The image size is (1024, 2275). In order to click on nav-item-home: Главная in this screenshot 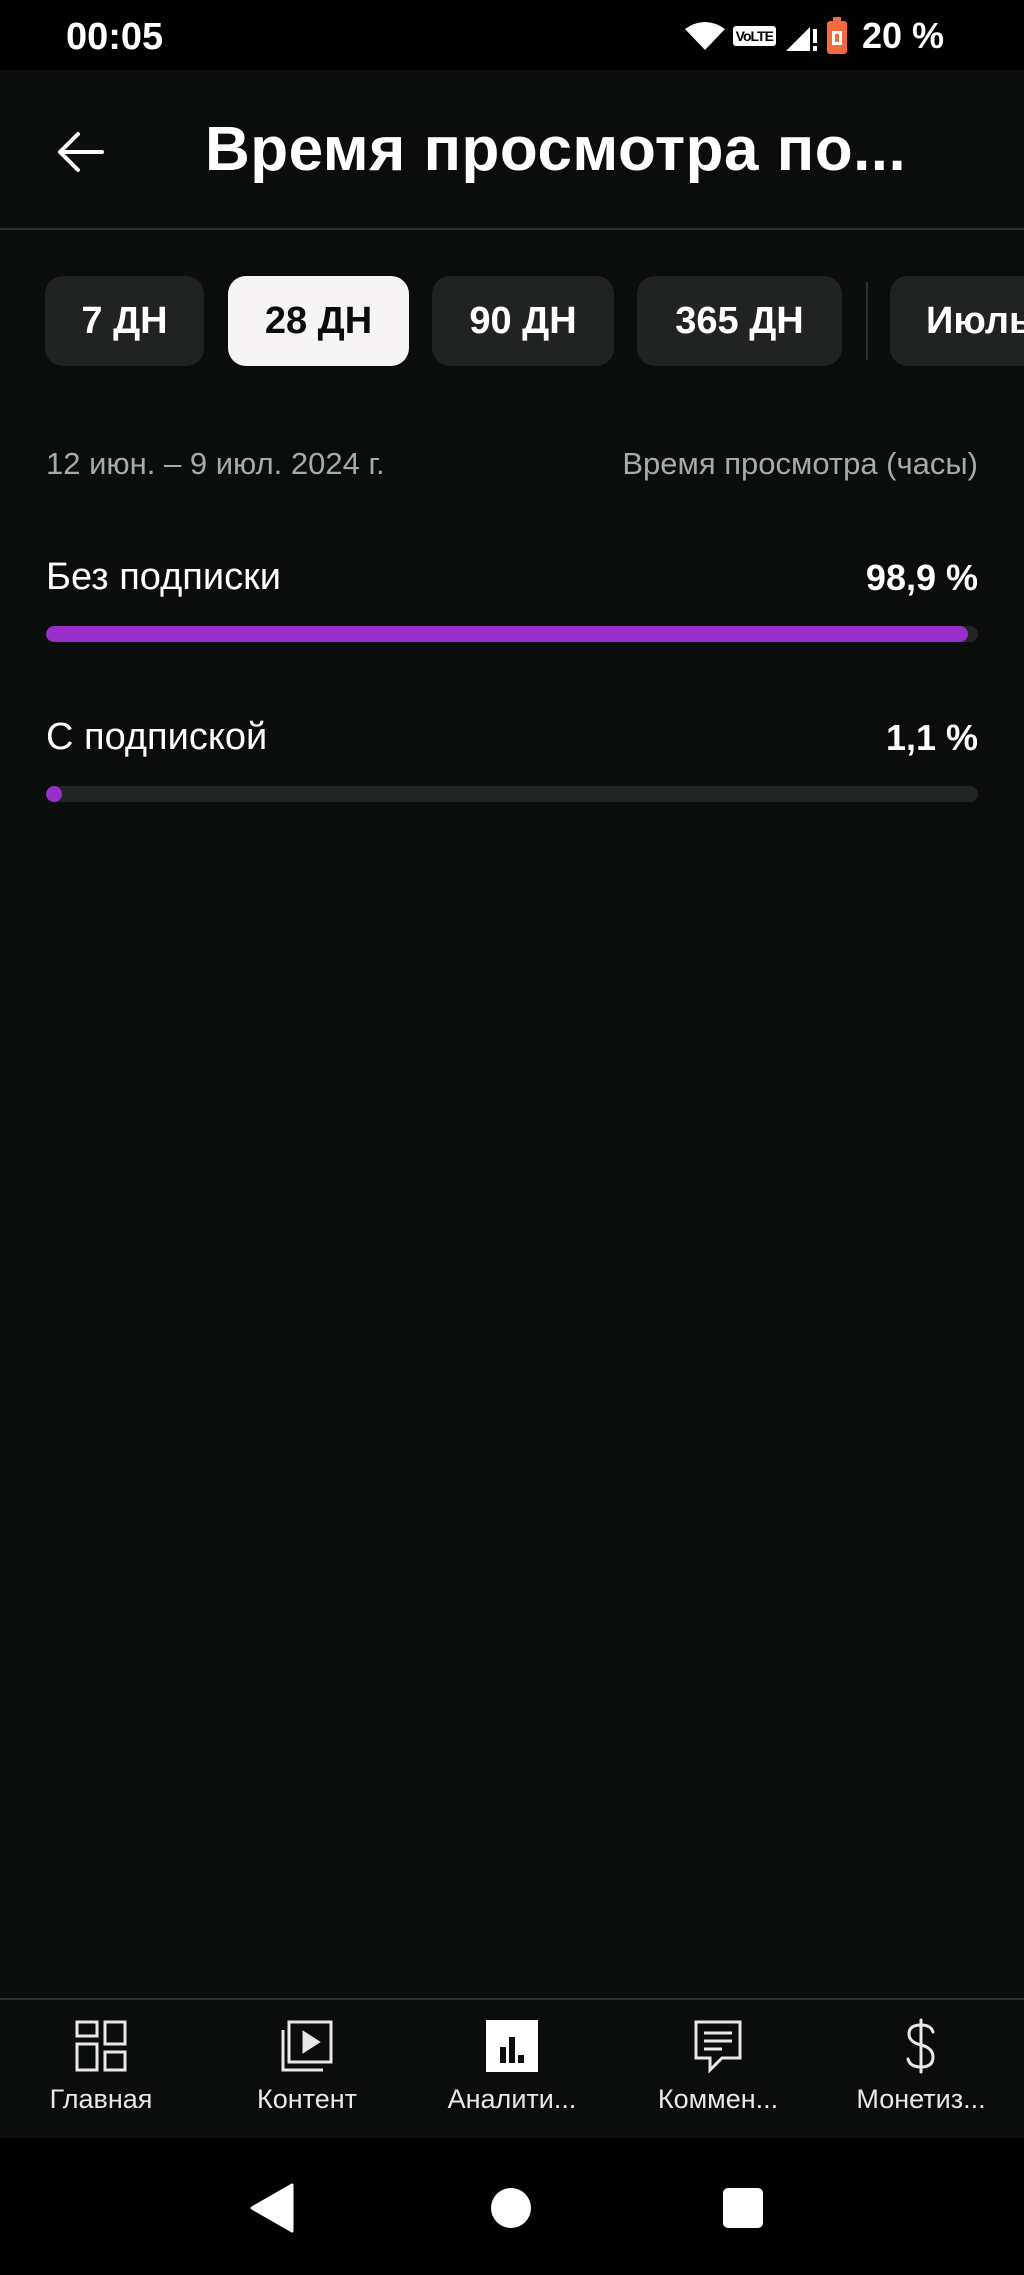, I will do `click(101, 2074)`.